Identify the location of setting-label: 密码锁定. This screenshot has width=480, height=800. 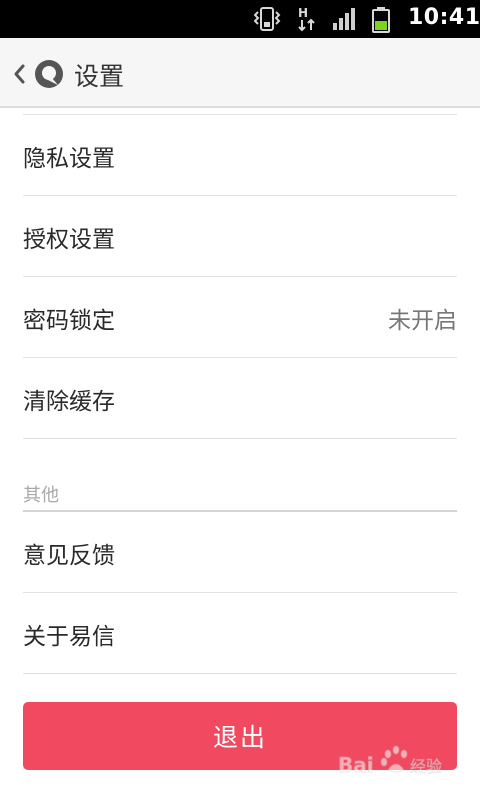
(69, 321).